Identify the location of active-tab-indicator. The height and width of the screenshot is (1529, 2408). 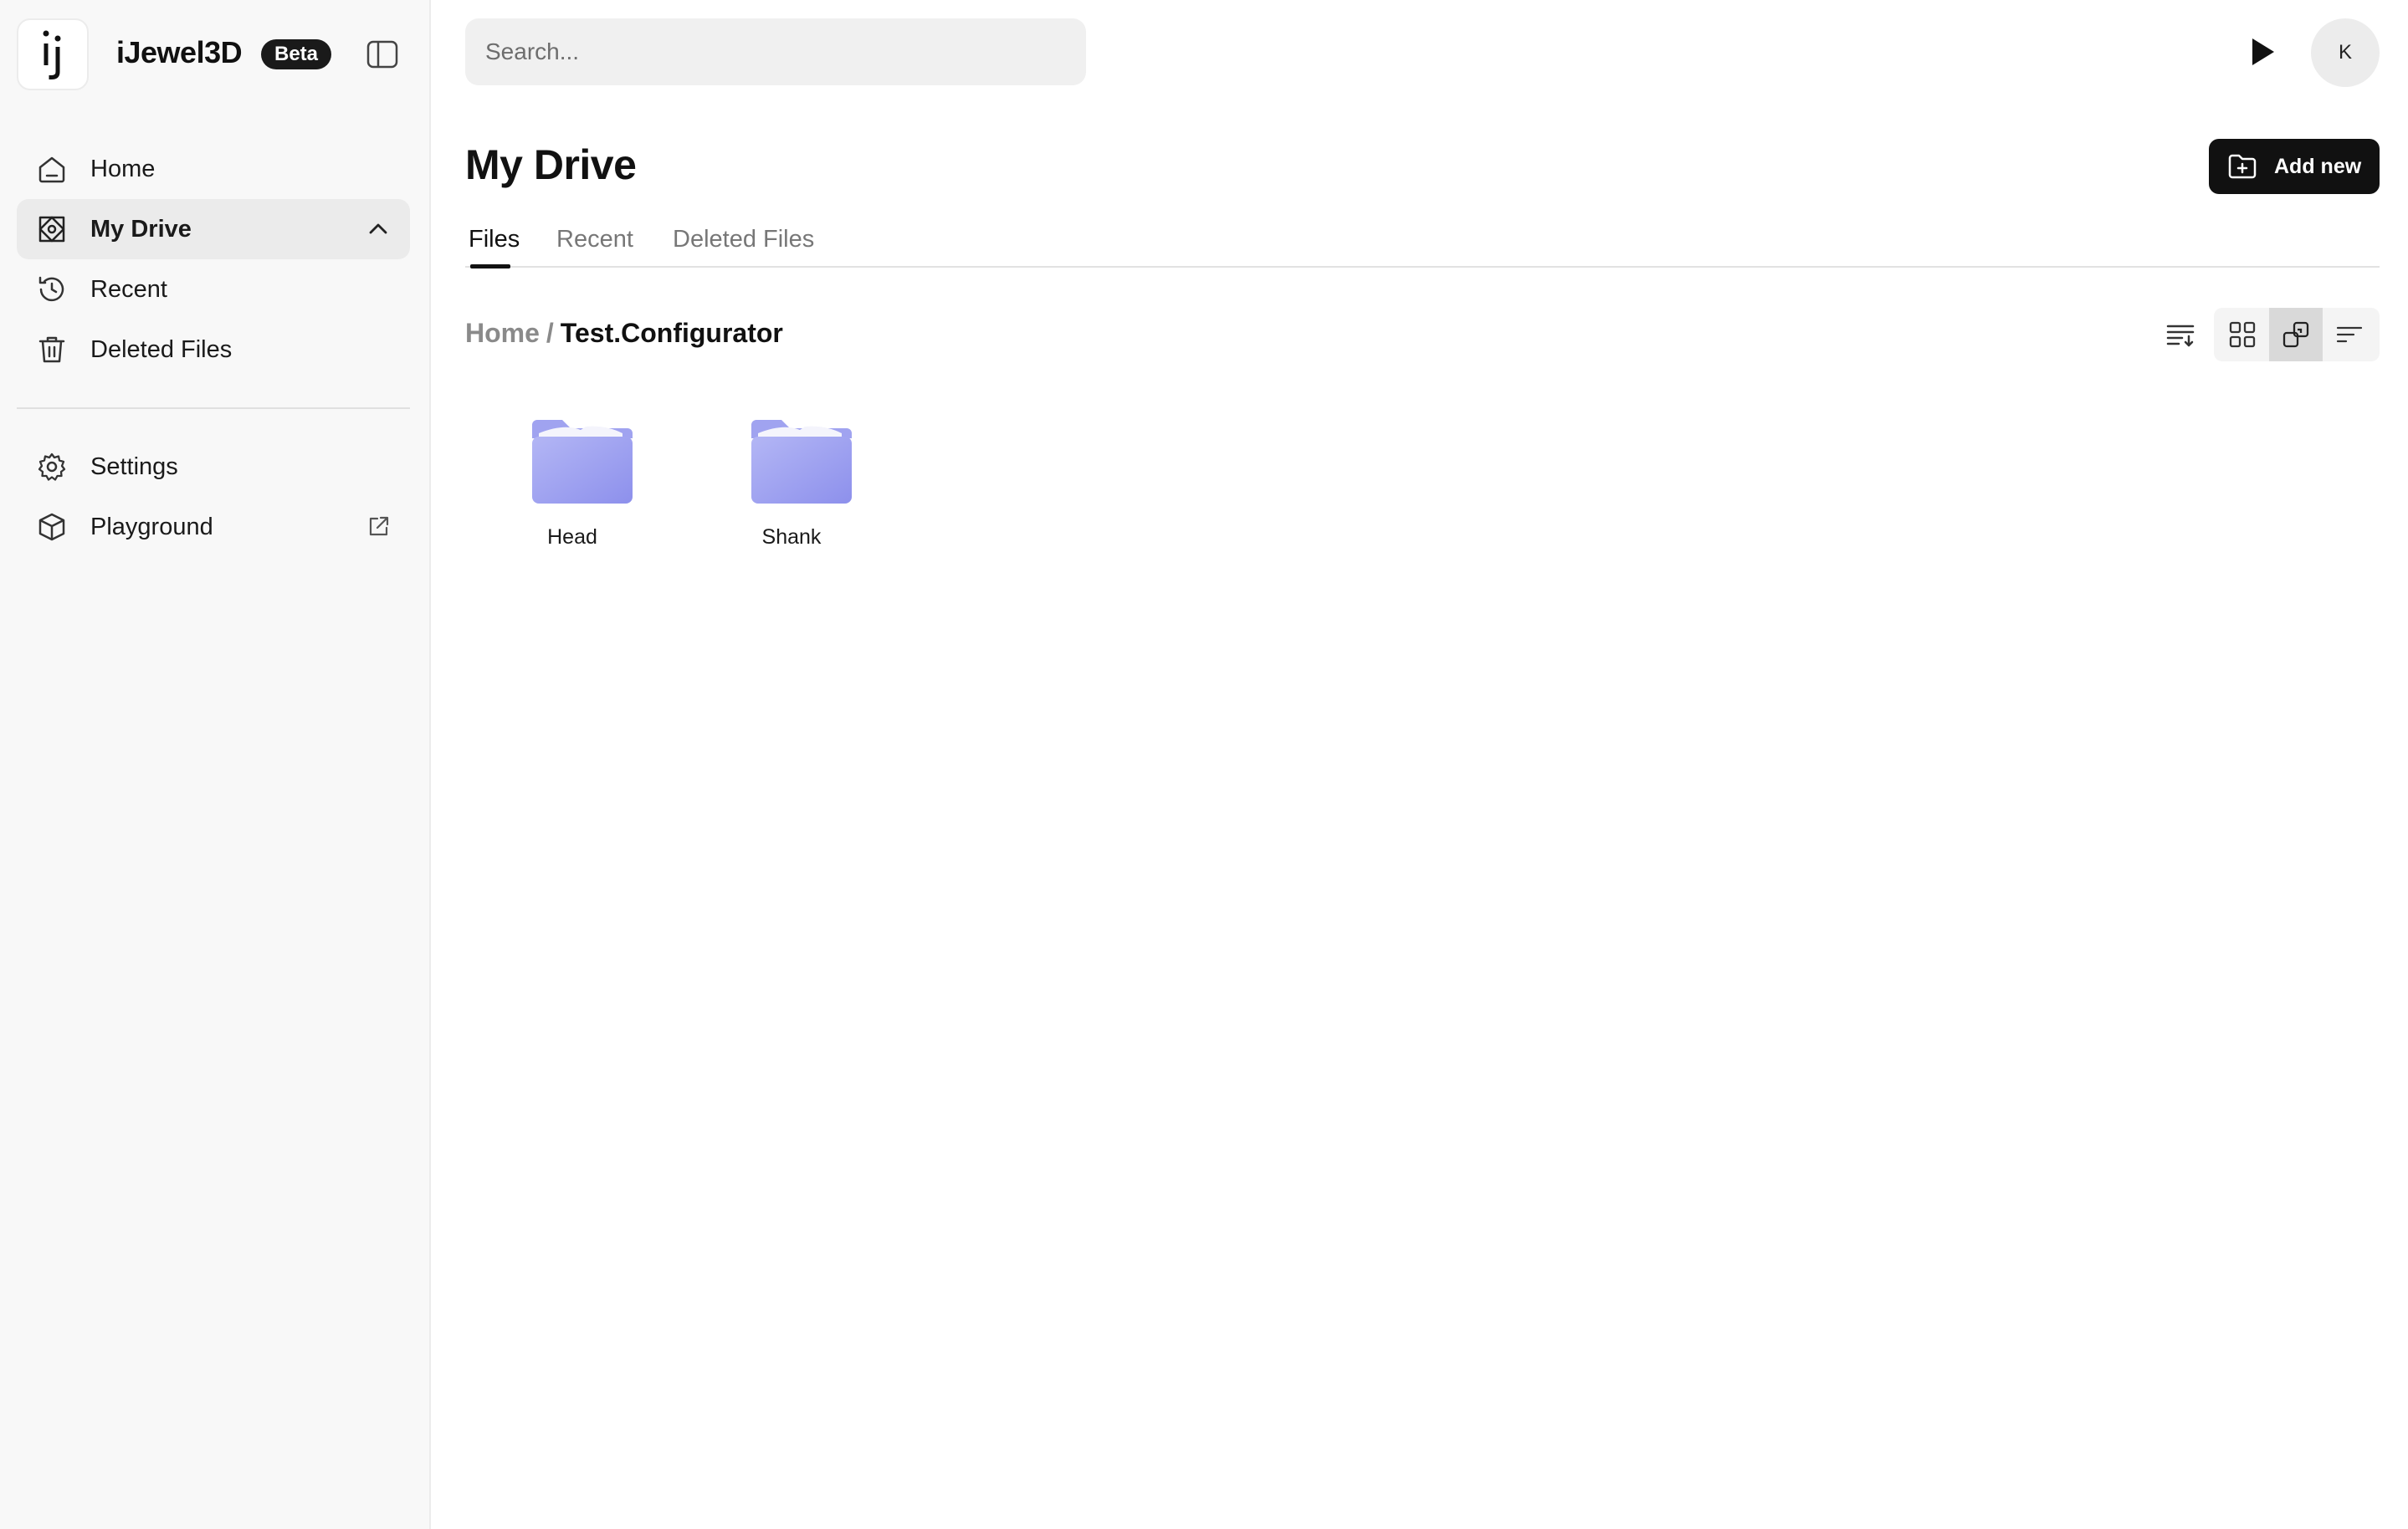
(490, 266).